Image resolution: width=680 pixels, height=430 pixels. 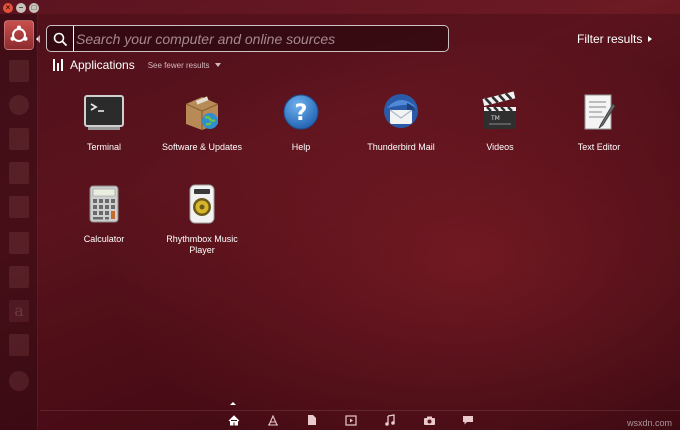 What do you see at coordinates (104, 112) in the screenshot?
I see `terminal-icon` at bounding box center [104, 112].